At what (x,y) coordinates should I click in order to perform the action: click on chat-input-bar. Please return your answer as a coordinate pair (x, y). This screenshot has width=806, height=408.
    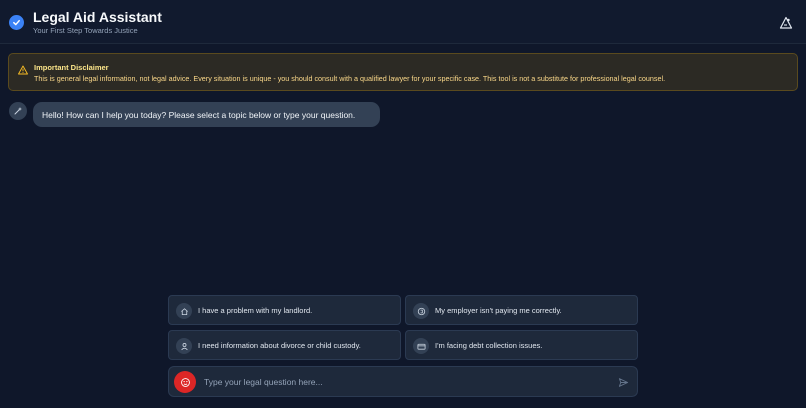
    Looking at the image, I should click on (403, 381).